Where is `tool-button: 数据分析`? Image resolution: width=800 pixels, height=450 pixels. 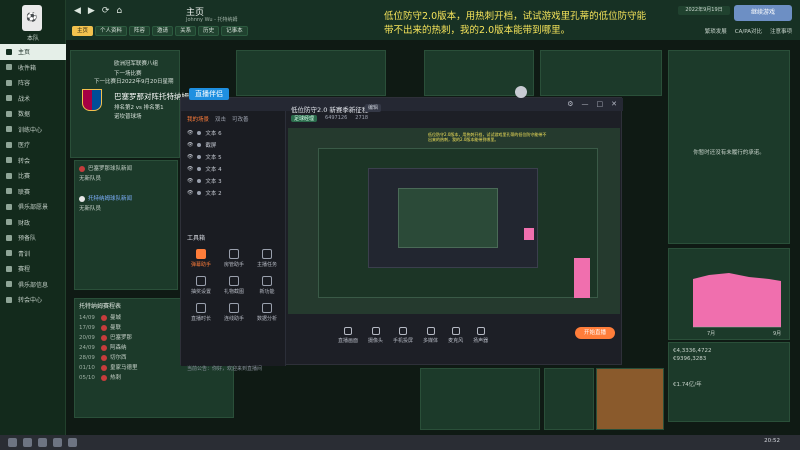 tool-button: 数据分析 is located at coordinates (267, 312).